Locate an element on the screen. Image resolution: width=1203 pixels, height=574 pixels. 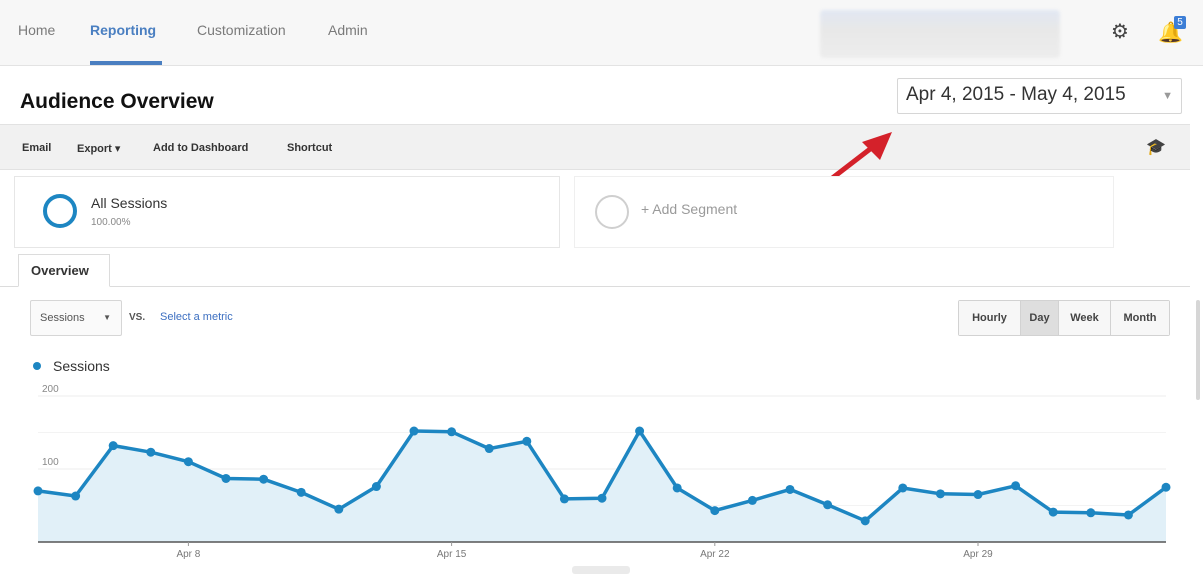
granularity-toggle: Hourly Day Week Month is located at coordinates (1064, 318).